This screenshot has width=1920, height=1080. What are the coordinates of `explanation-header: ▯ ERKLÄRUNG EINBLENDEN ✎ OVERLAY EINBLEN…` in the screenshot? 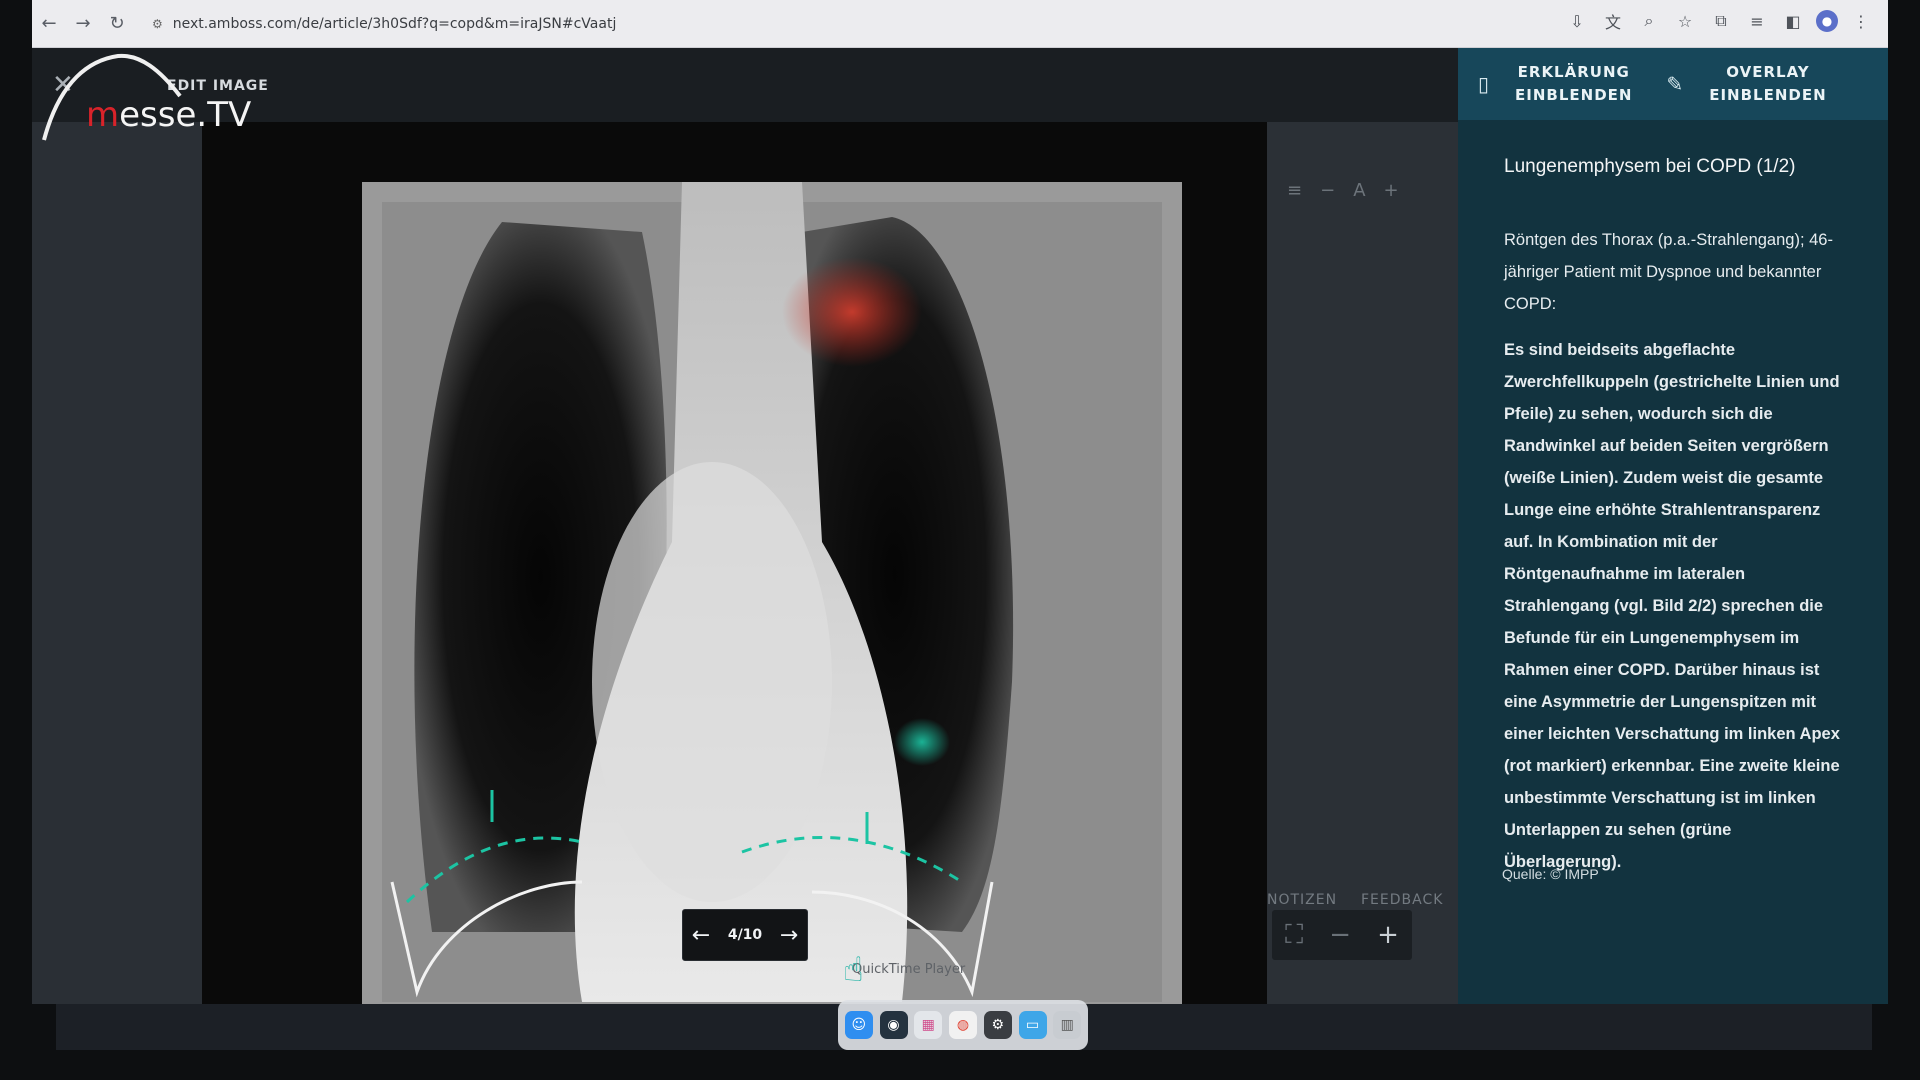 It's located at (1673, 84).